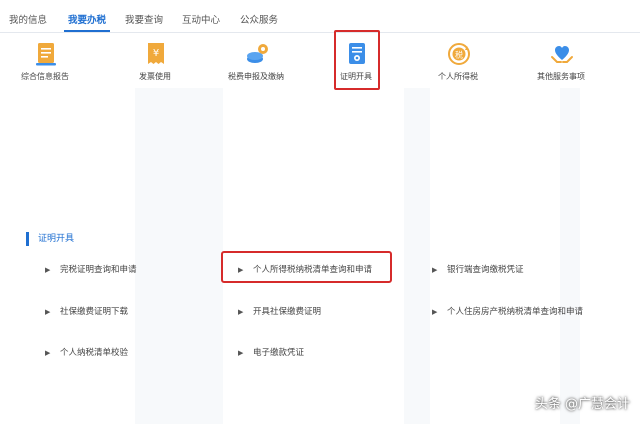 The image size is (640, 424). I want to click on icon-label: 发票使用, so click(155, 76).